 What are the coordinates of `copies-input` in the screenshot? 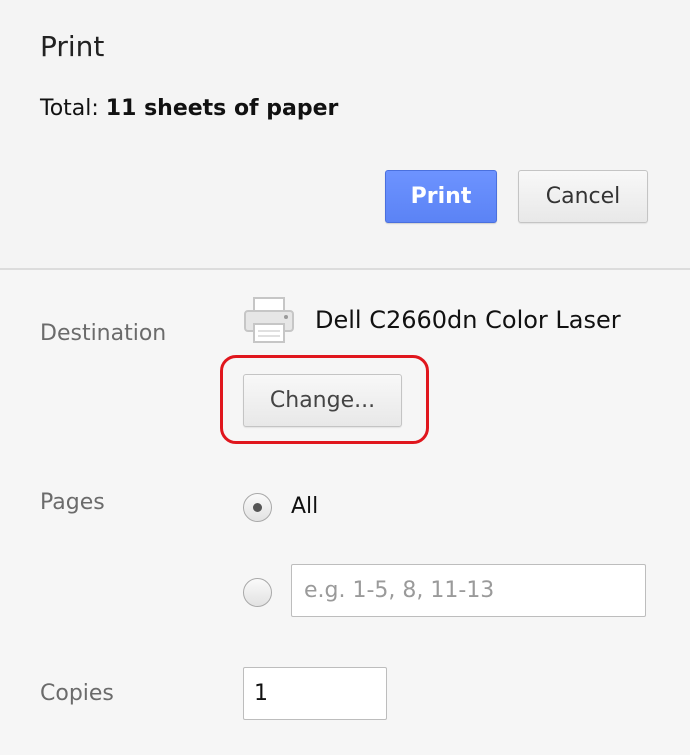 It's located at (315, 693).